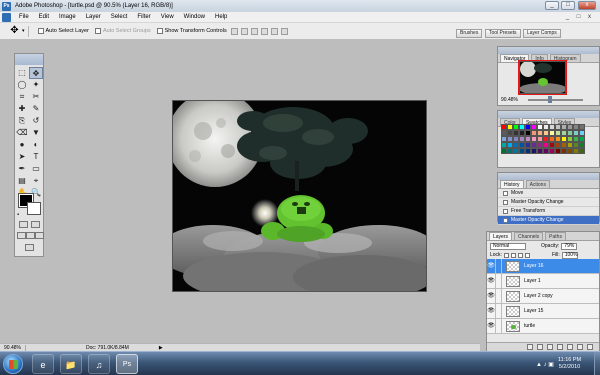 The height and width of the screenshot is (375, 600). What do you see at coordinates (22, 121) in the screenshot?
I see `clone-stamp-tool-icon: ⎘` at bounding box center [22, 121].